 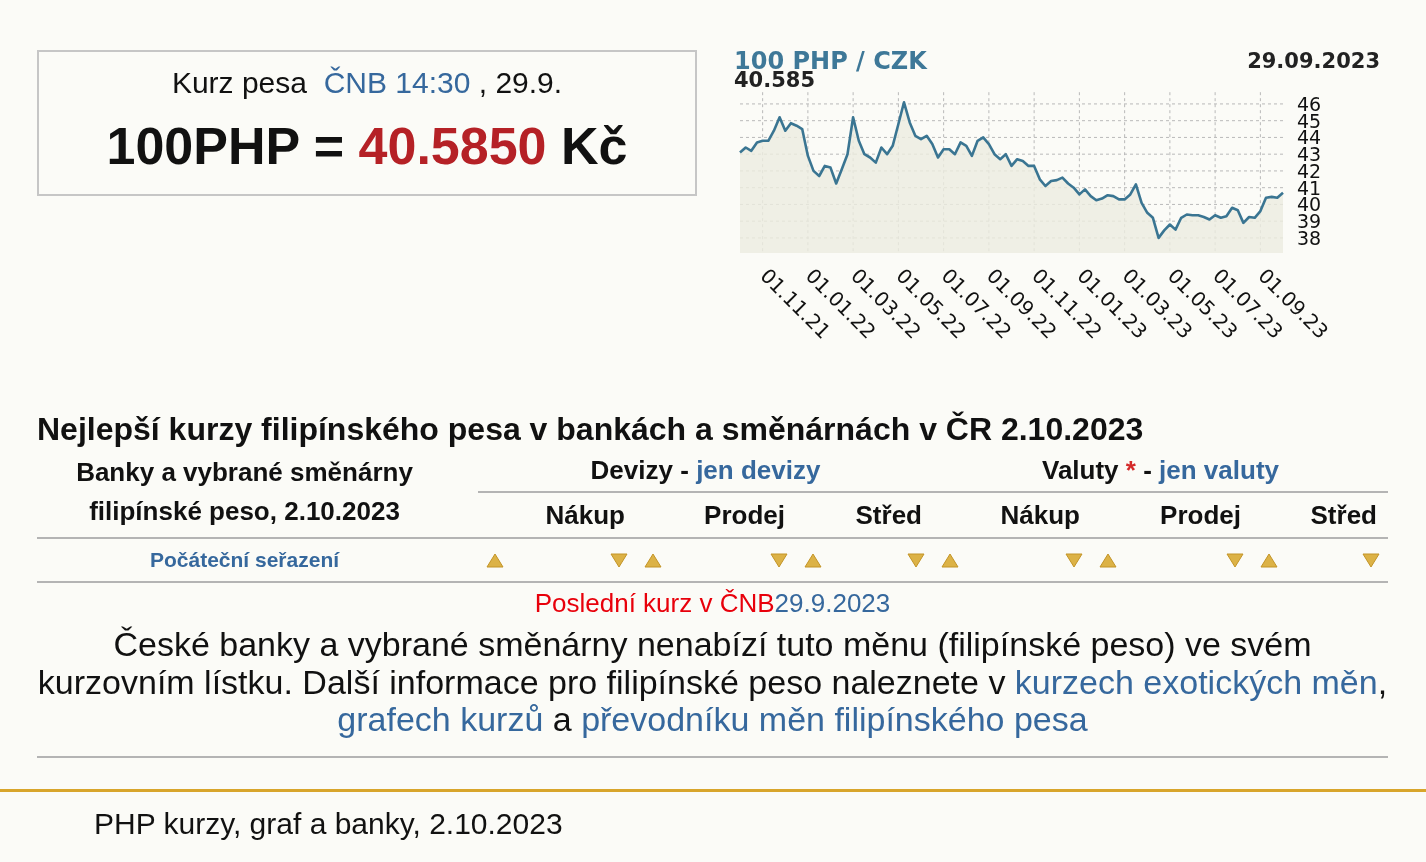 What do you see at coordinates (590, 429) in the screenshot?
I see `section-heading: Nejlepší kurzy filipínského pesa v bankách a směnárnách v ČR 2.10.2023` at bounding box center [590, 429].